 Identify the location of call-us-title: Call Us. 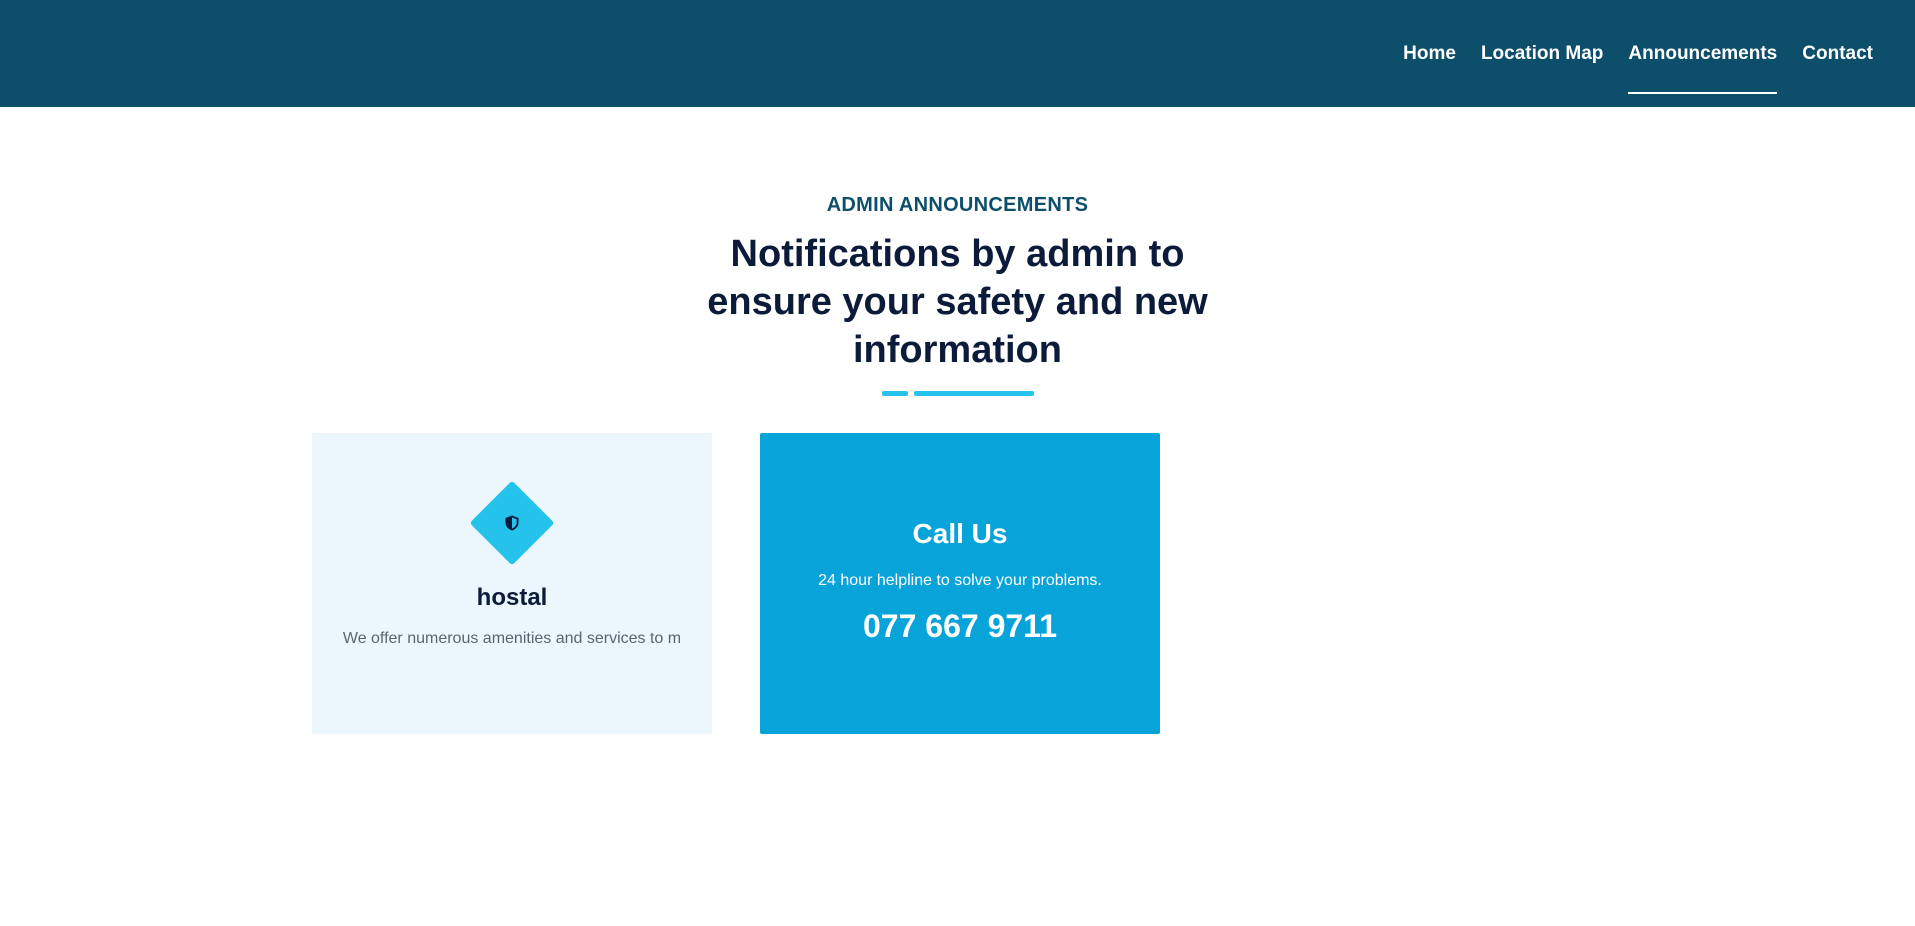
(960, 533).